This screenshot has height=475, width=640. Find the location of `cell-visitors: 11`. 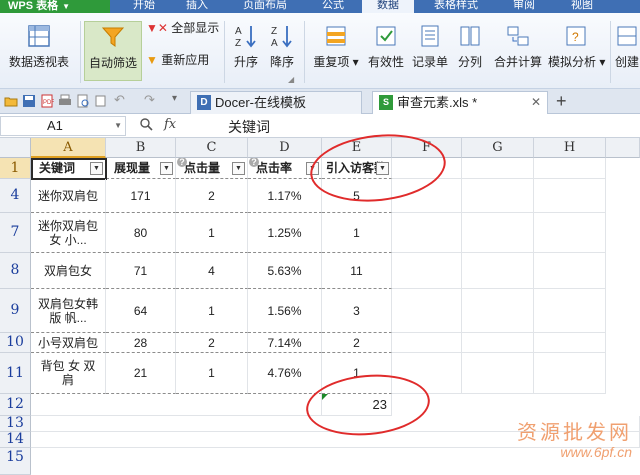

cell-visitors: 11 is located at coordinates (357, 271).